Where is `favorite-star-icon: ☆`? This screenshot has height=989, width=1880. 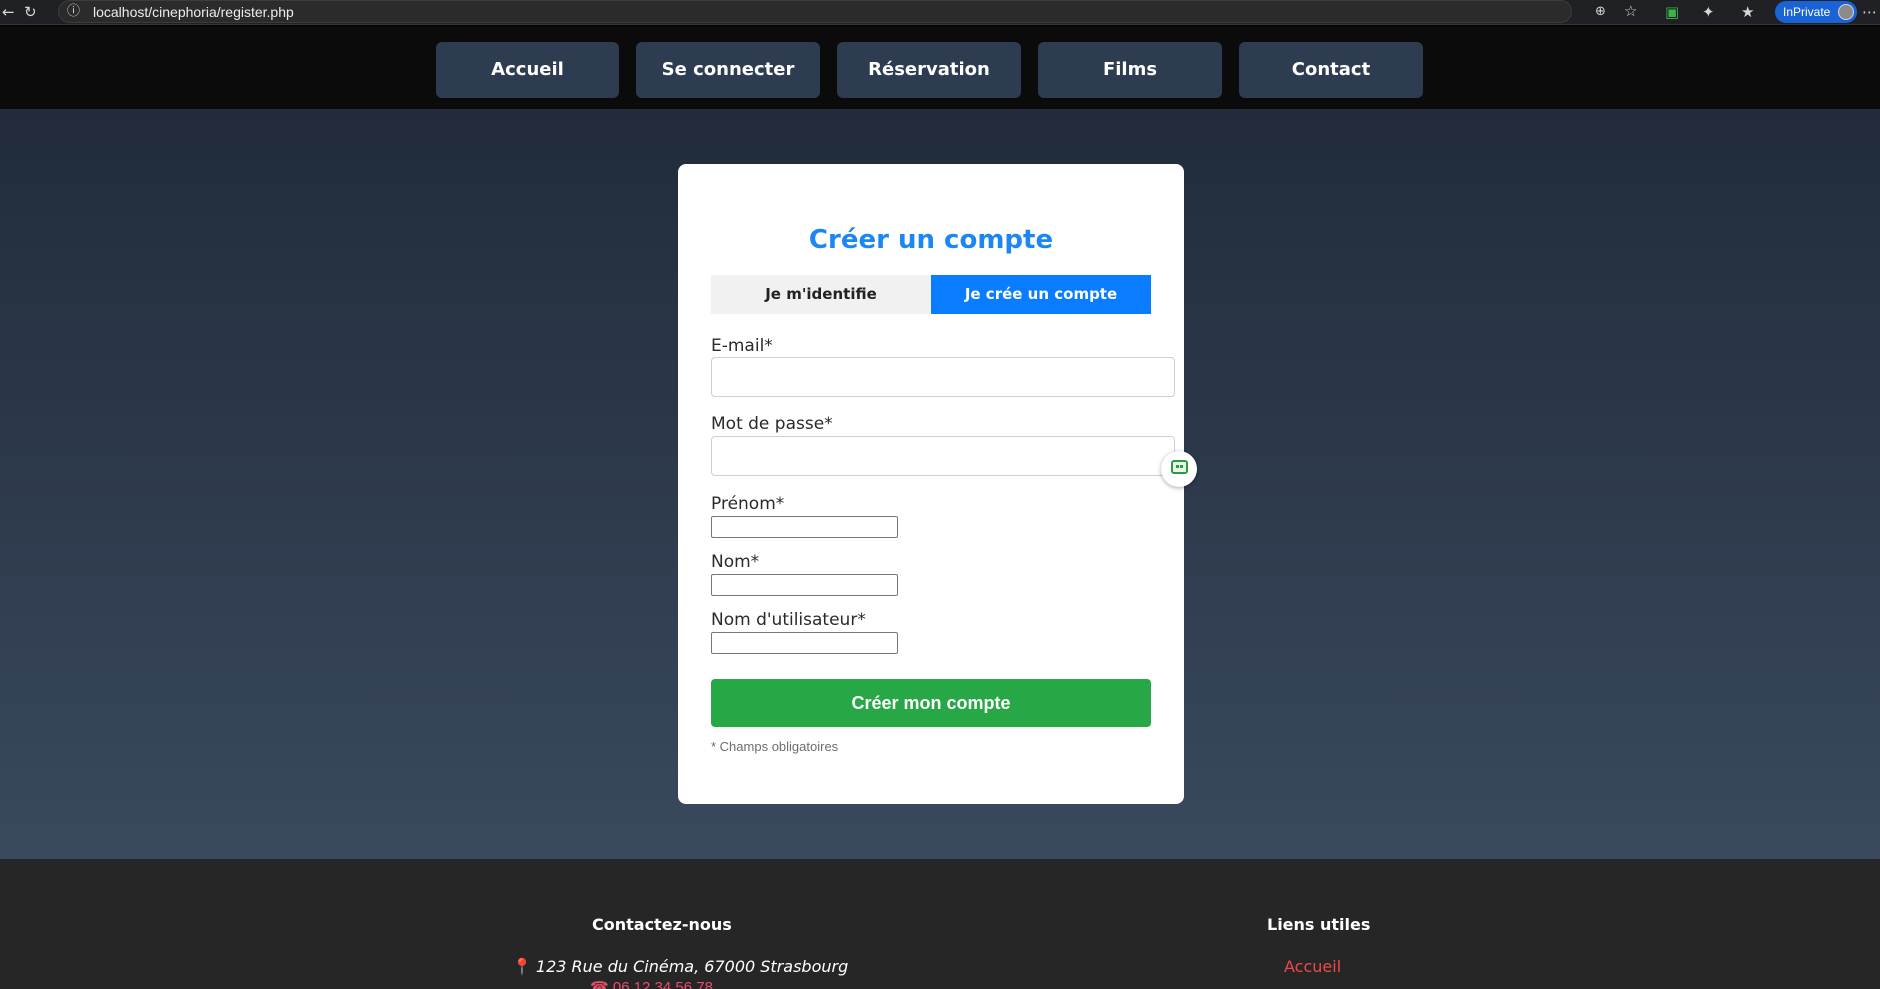 favorite-star-icon: ☆ is located at coordinates (1630, 11).